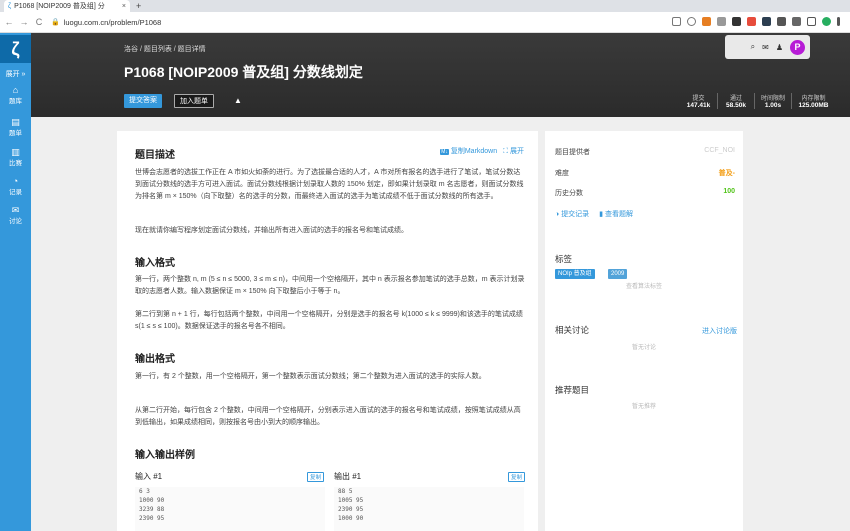 This screenshot has width=850, height=531. What do you see at coordinates (15, 221) in the screenshot?
I see `sidebar-item-label: 讨论` at bounding box center [15, 221].